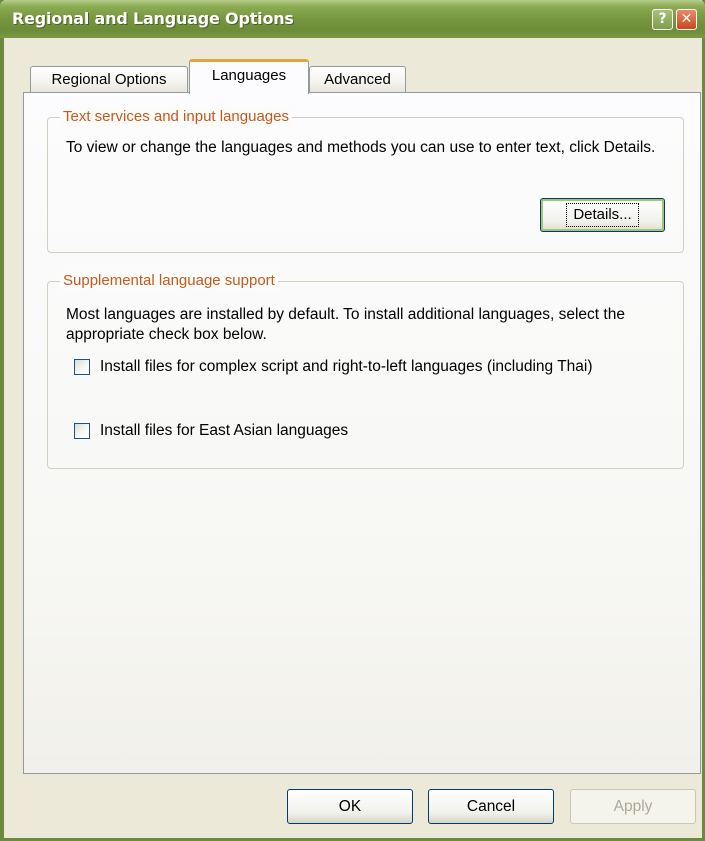  I want to click on help-button: ?, so click(662, 19).